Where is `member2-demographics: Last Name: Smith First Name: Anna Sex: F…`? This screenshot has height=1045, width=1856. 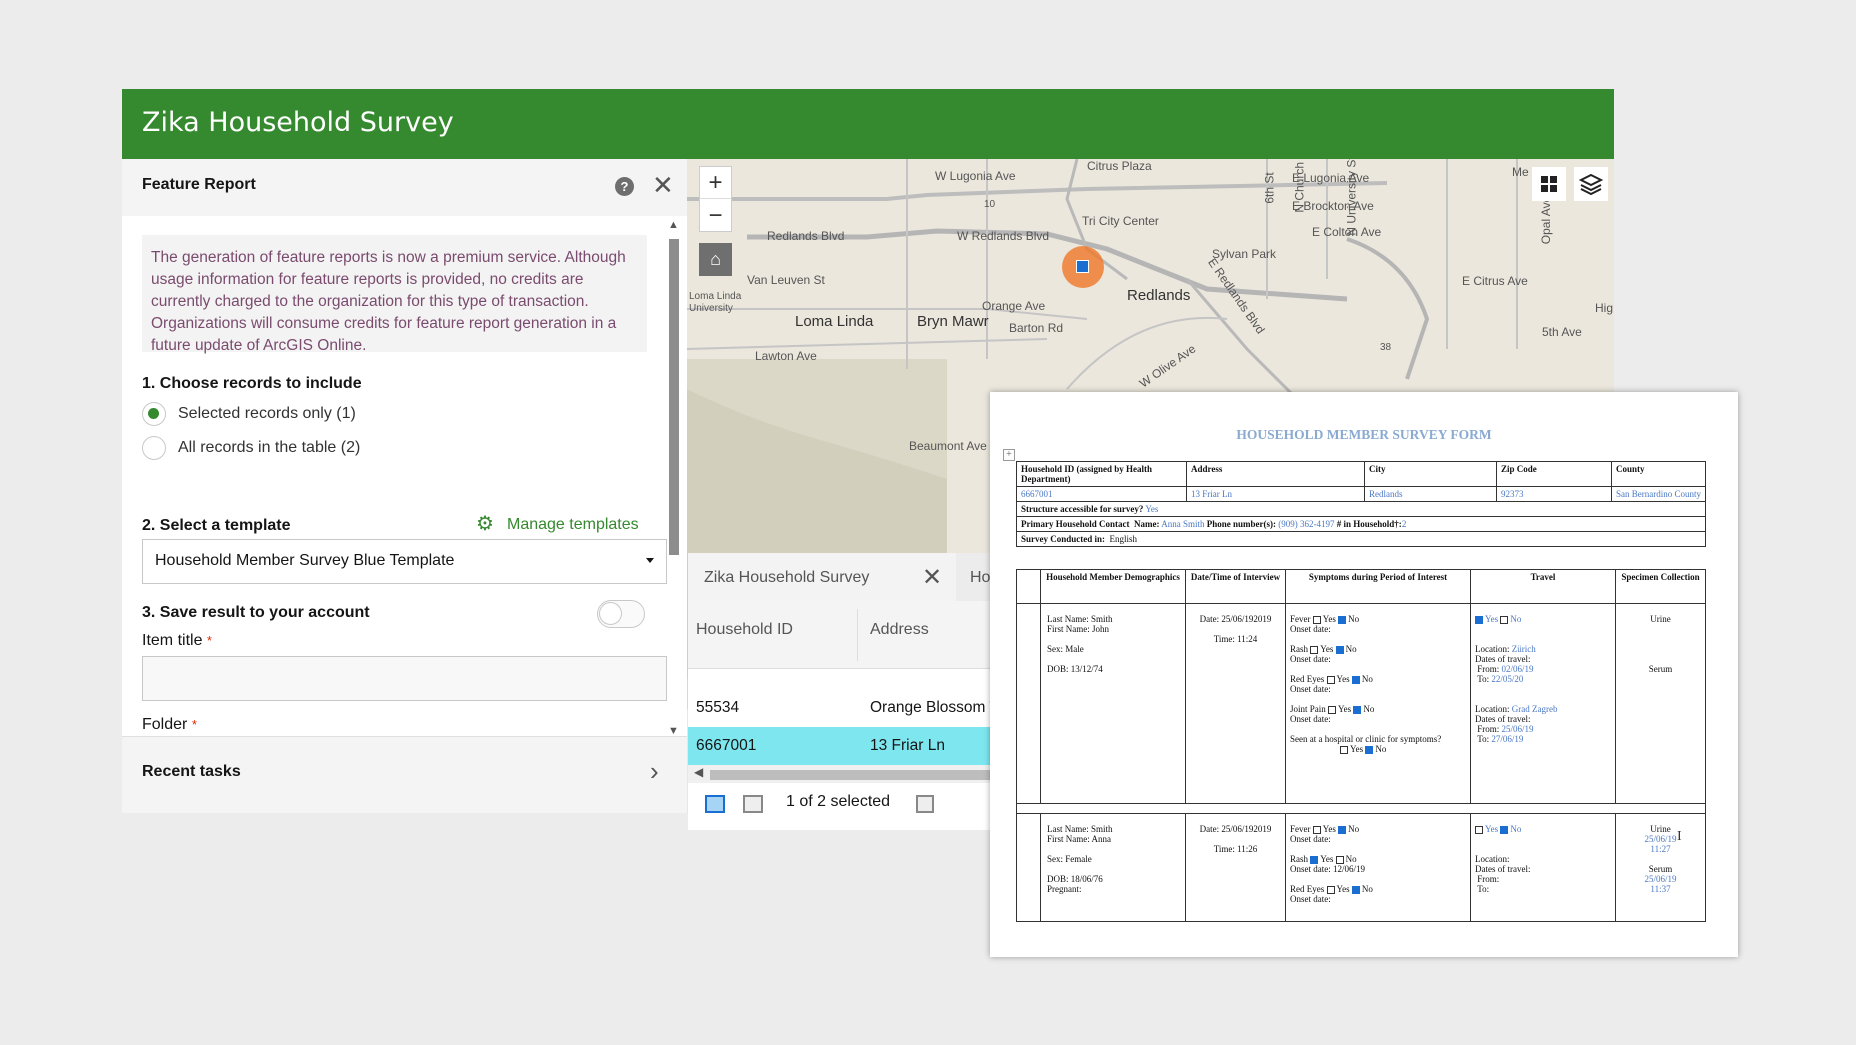 member2-demographics: Last Name: Smith First Name: Anna Sex: F… is located at coordinates (1113, 867).